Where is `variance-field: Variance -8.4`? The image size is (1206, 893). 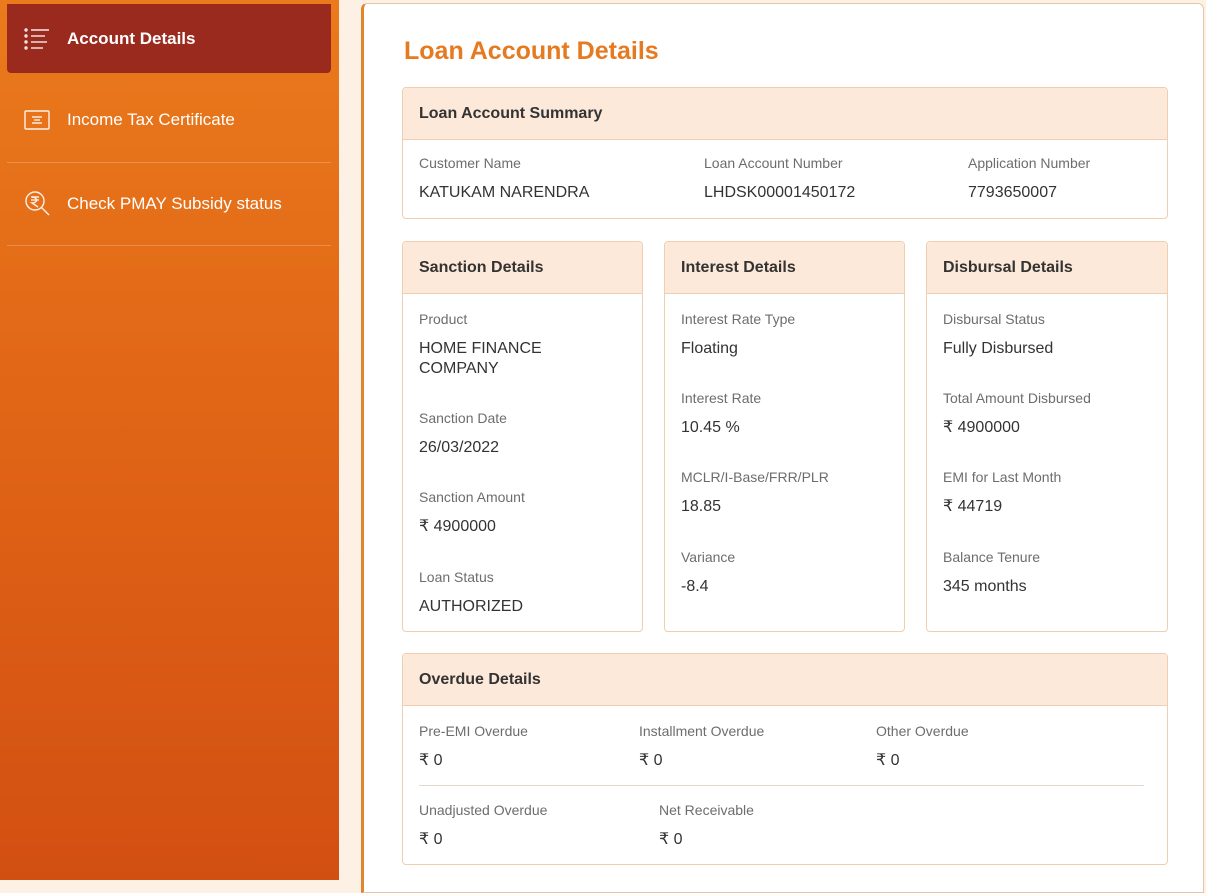
variance-field: Variance -8.4 is located at coordinates (708, 573).